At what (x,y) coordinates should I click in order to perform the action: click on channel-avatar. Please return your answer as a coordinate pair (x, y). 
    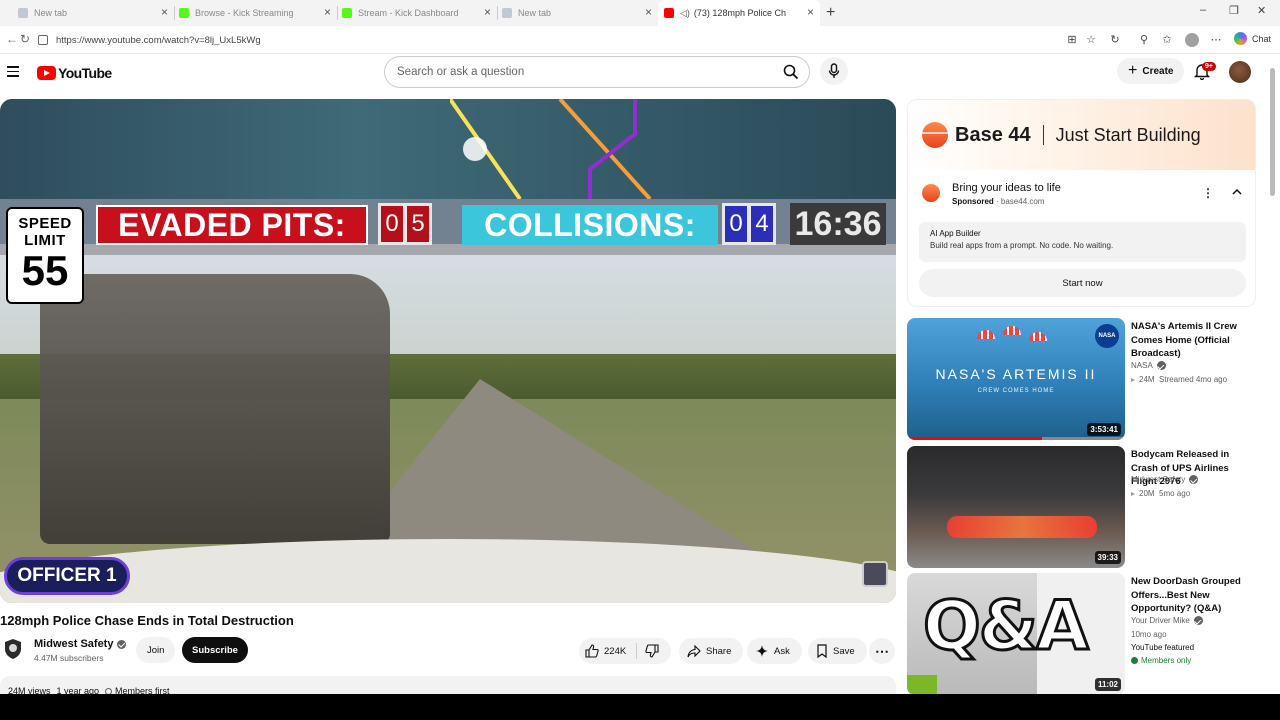
    Looking at the image, I should click on (13, 649).